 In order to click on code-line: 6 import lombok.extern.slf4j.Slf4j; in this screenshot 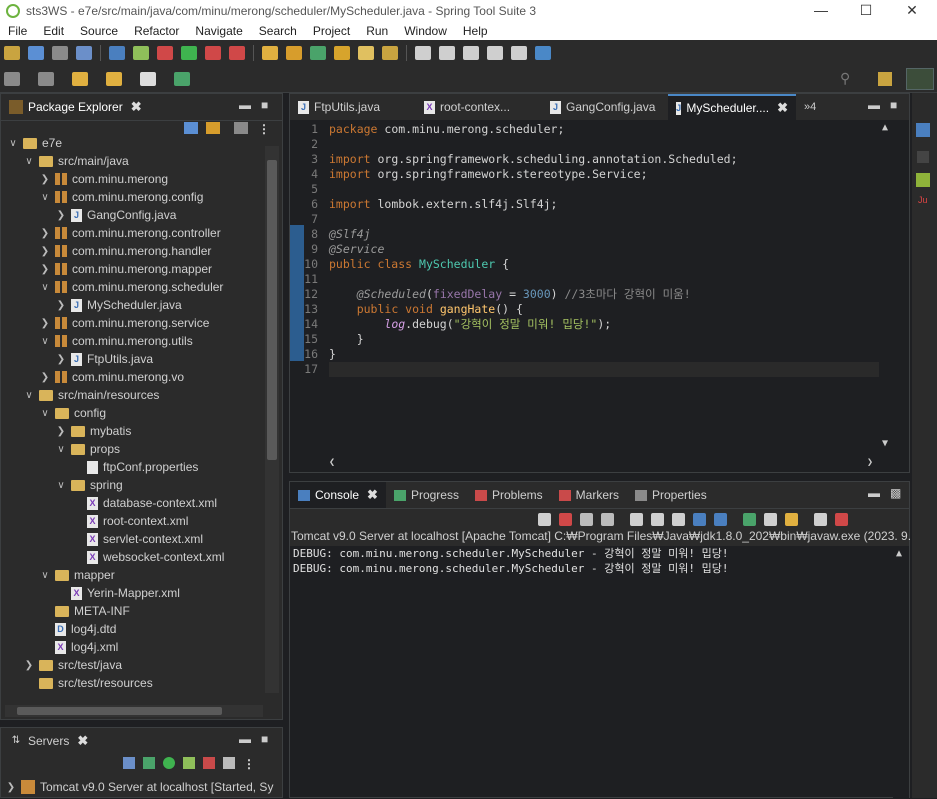, I will do `click(584, 204)`.